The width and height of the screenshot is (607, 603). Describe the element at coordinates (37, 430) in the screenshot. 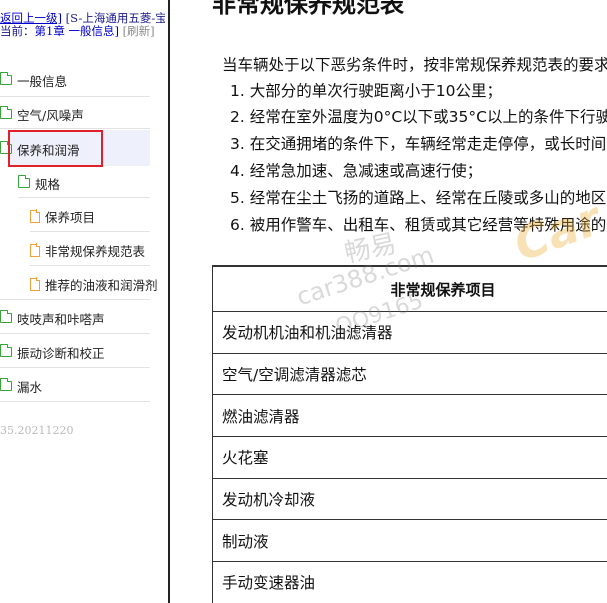

I see `version-label: 35.20211220` at that location.